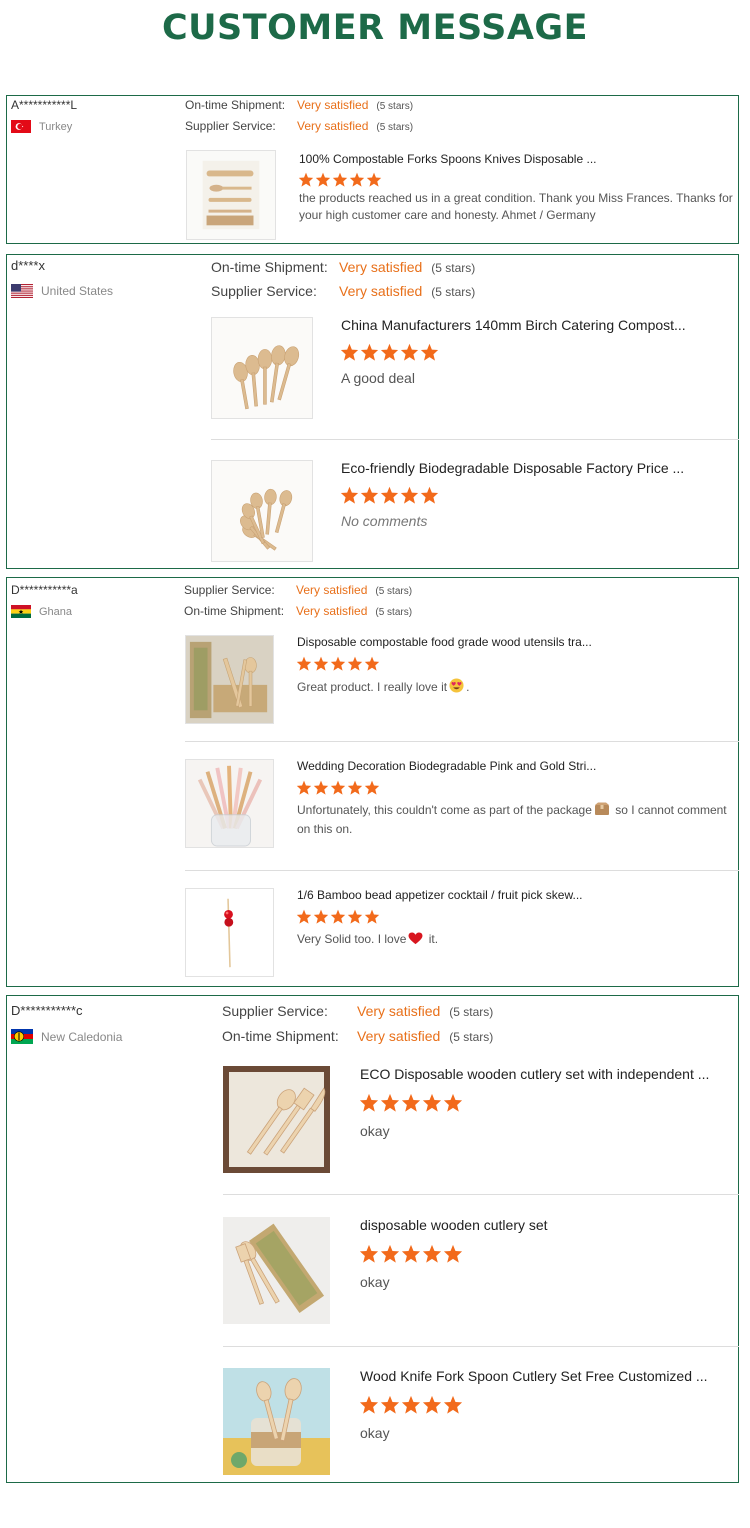 The height and width of the screenshot is (1528, 750). I want to click on product-title: disposable wooden cutlery set, so click(454, 1225).